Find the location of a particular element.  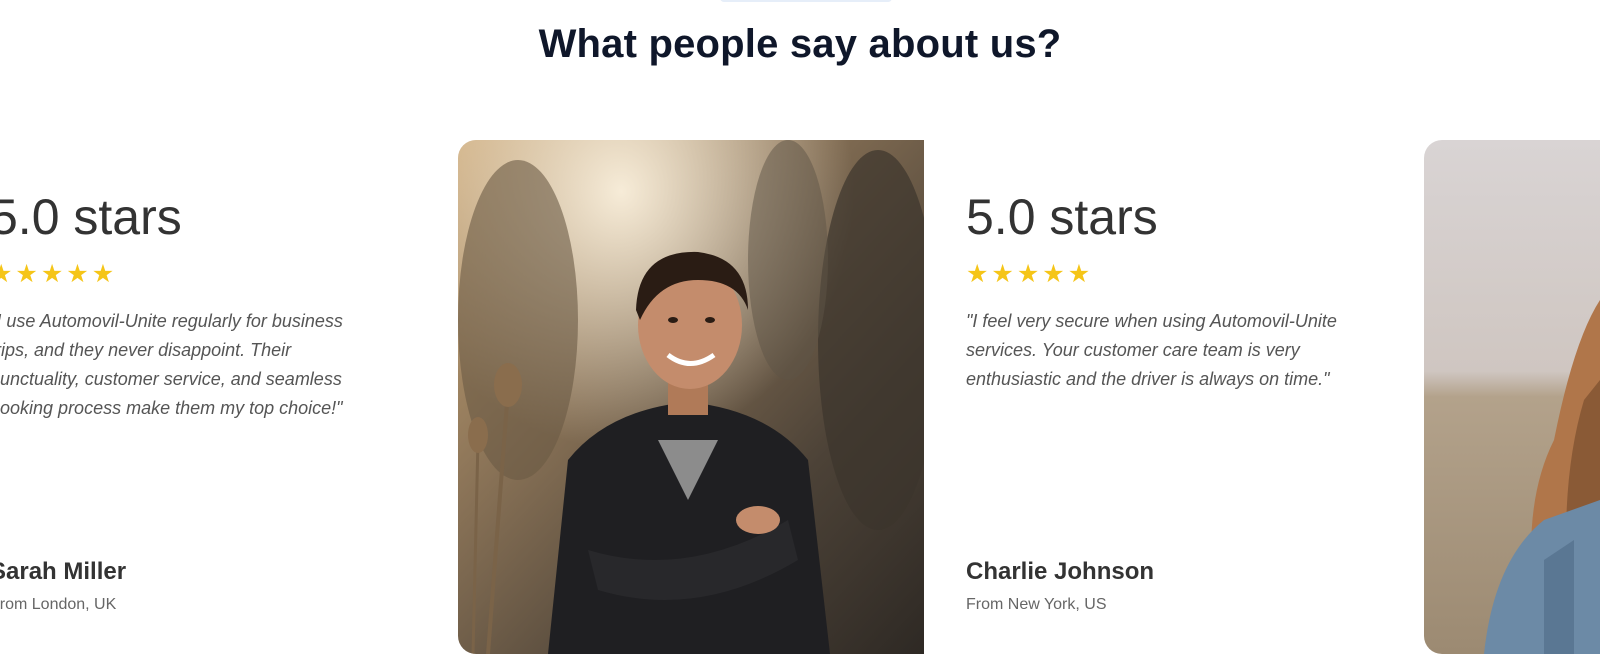

reviewer-location: From London, UK is located at coordinates (58, 604).